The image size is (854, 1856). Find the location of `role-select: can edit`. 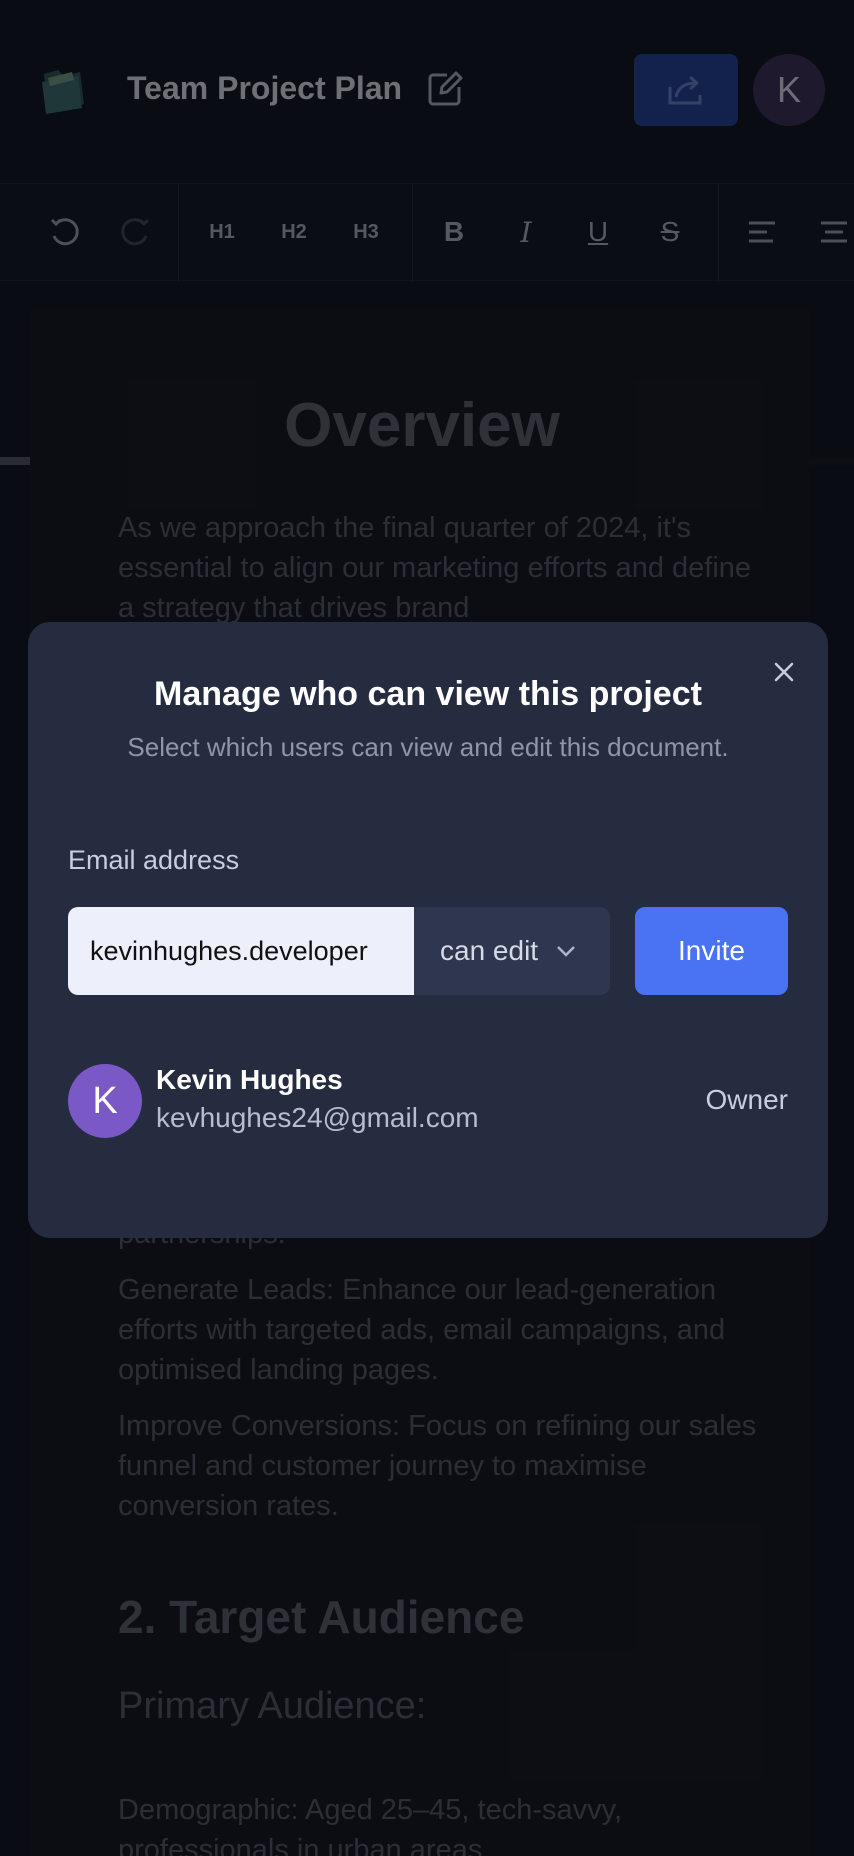

role-select: can edit is located at coordinates (512, 951).